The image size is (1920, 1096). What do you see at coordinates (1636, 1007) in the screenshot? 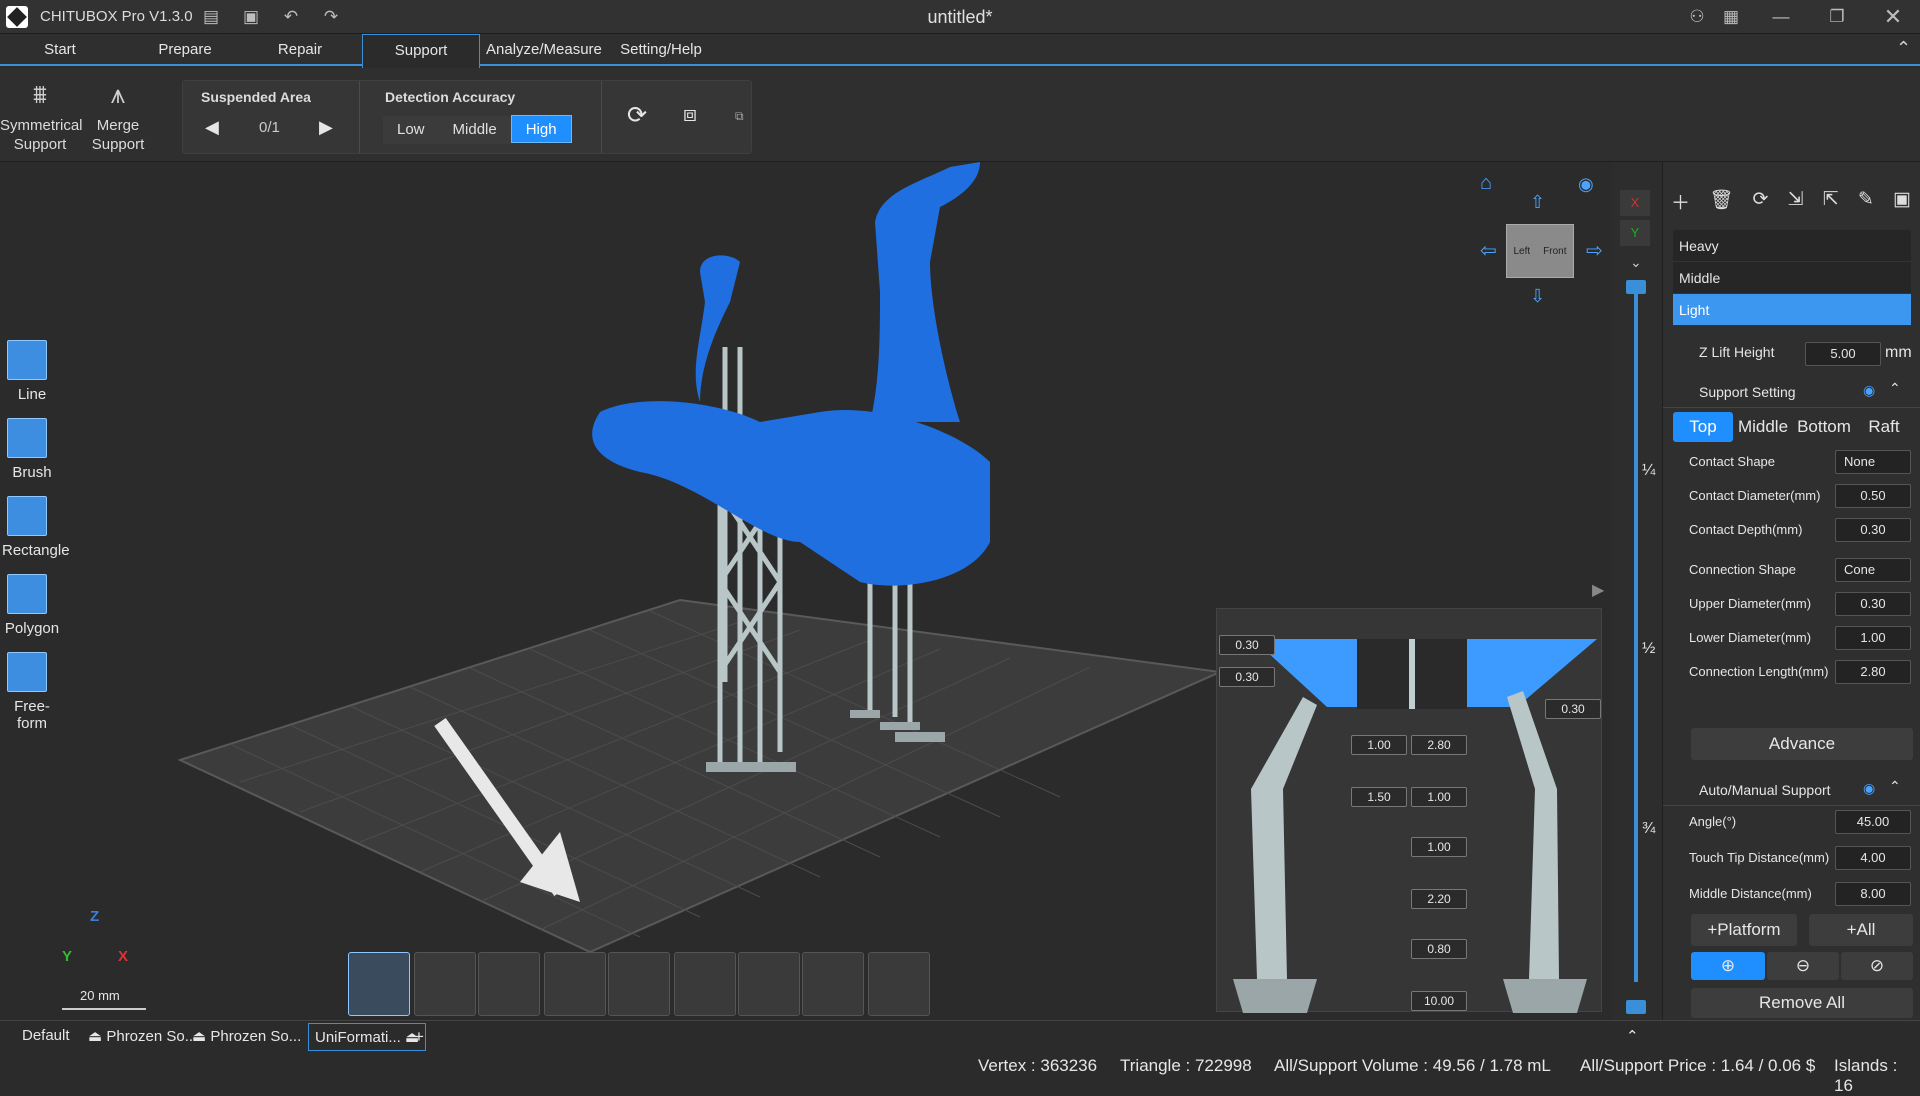
I see `layer-slider-bottom-handle` at bounding box center [1636, 1007].